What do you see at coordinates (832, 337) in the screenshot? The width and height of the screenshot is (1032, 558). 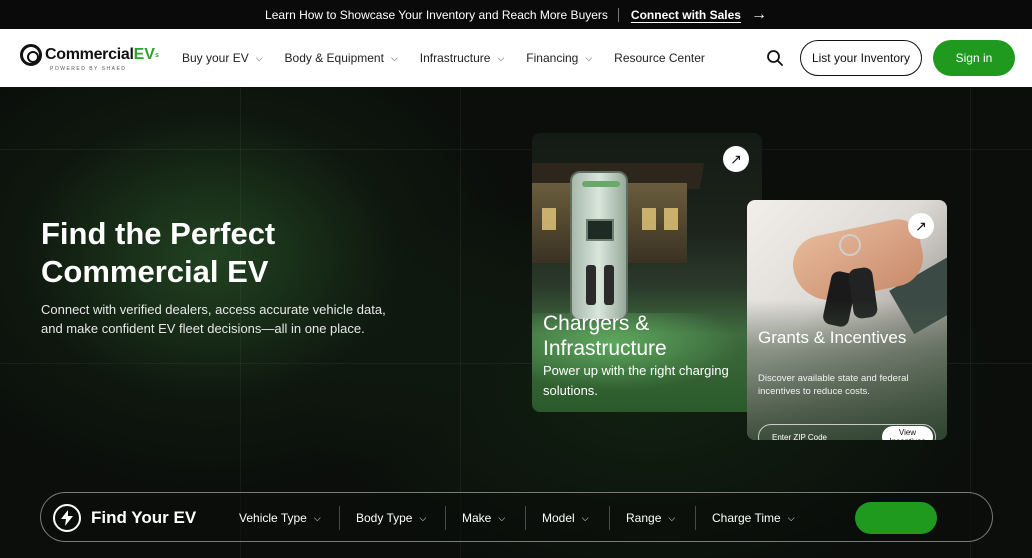 I see `incentives-card-title: Grants & Incentives` at bounding box center [832, 337].